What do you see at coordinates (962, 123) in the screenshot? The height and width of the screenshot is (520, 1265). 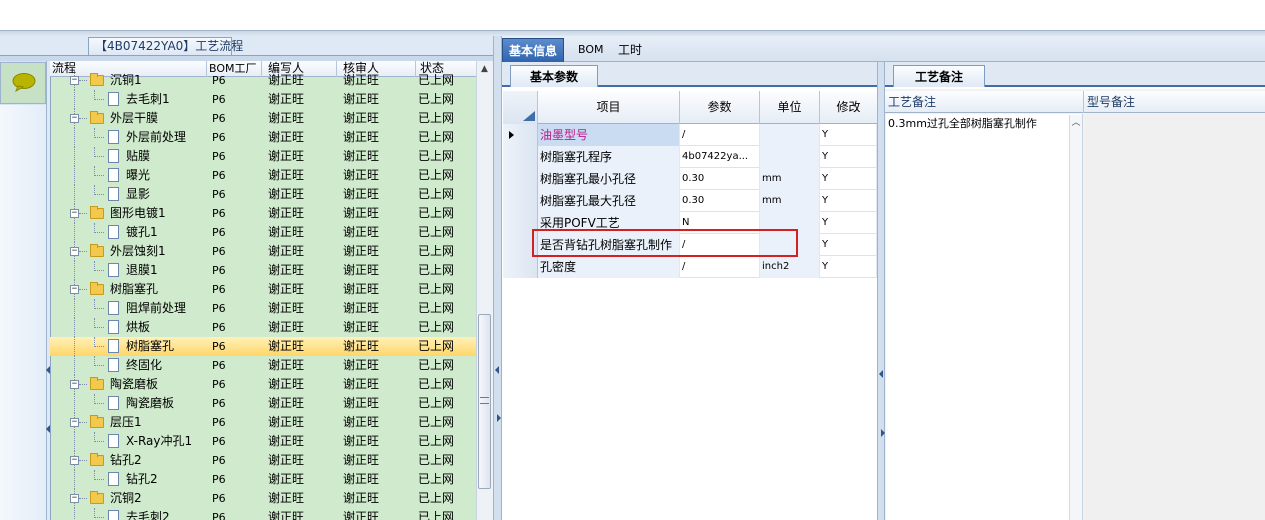 I see `process-note-text: 0.3mm过孔全部树脂塞孔制作` at bounding box center [962, 123].